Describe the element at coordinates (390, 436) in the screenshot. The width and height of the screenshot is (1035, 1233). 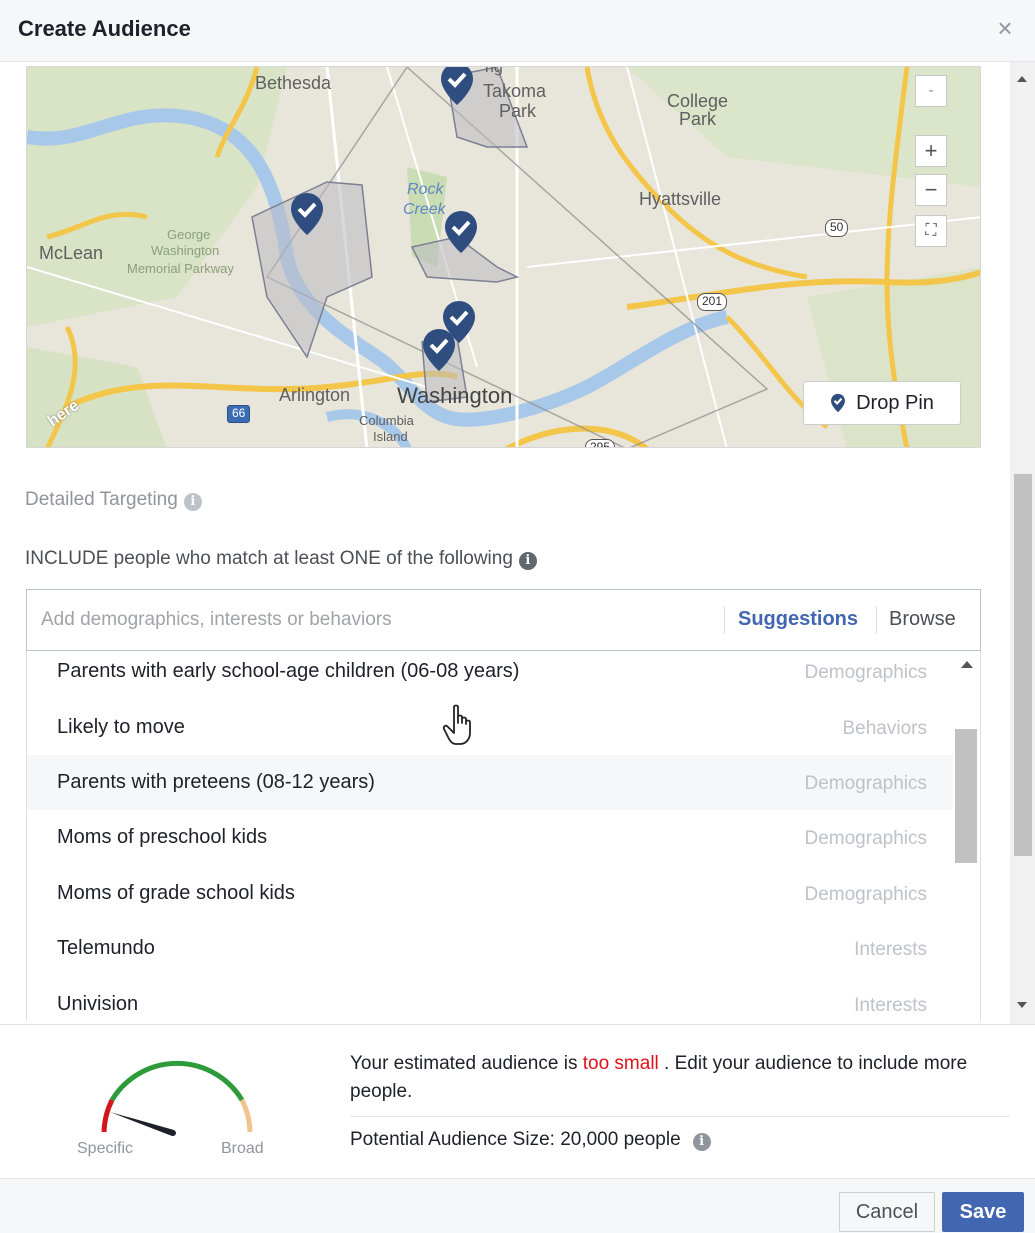
I see `map-label-island: Island` at that location.